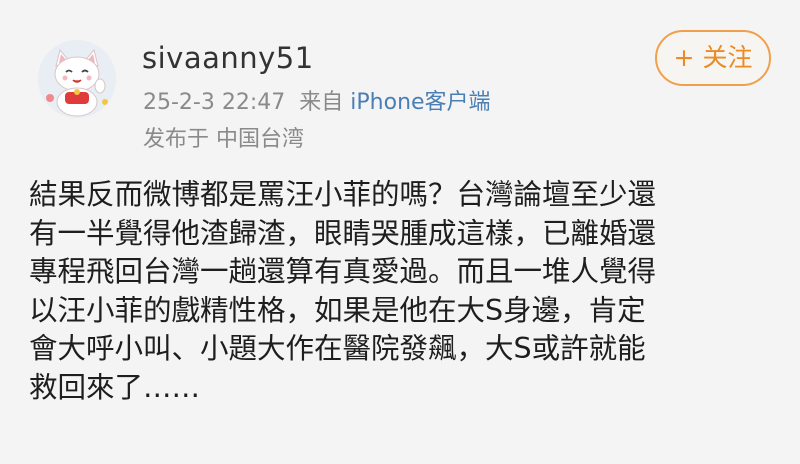  I want to click on post-meta: 25-2-3 22:47 来自 iPhone客户端, so click(317, 103).